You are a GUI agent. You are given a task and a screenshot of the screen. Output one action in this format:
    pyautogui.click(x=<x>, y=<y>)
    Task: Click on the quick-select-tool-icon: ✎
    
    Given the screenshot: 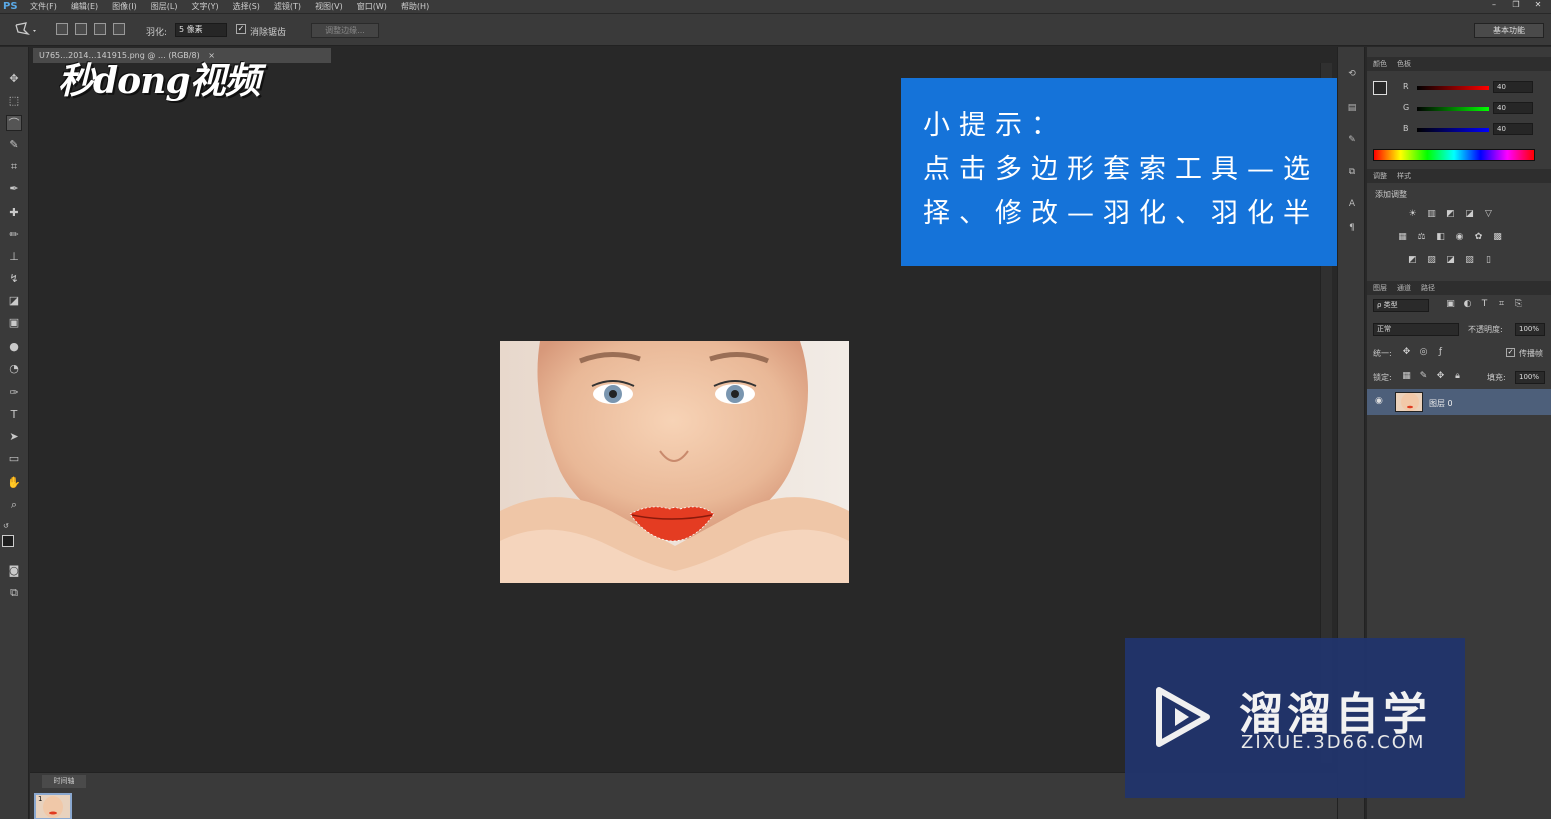 What is the action you would take?
    pyautogui.click(x=14, y=145)
    